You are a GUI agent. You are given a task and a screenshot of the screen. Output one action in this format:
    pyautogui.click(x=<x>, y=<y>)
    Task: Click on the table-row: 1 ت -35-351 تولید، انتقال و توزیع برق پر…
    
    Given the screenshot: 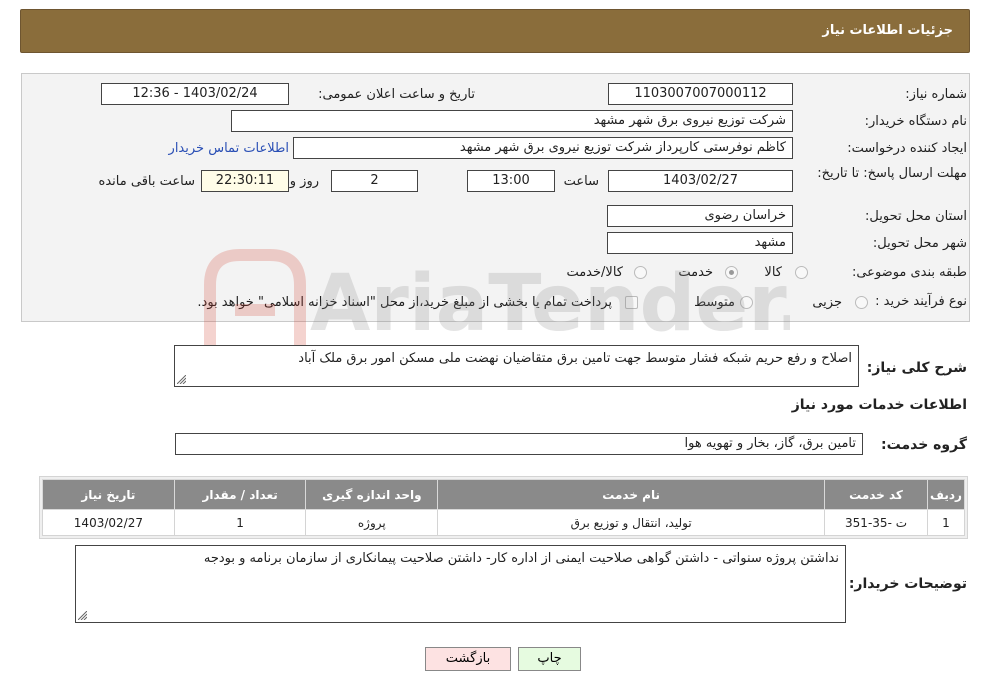 What is the action you would take?
    pyautogui.click(x=504, y=522)
    